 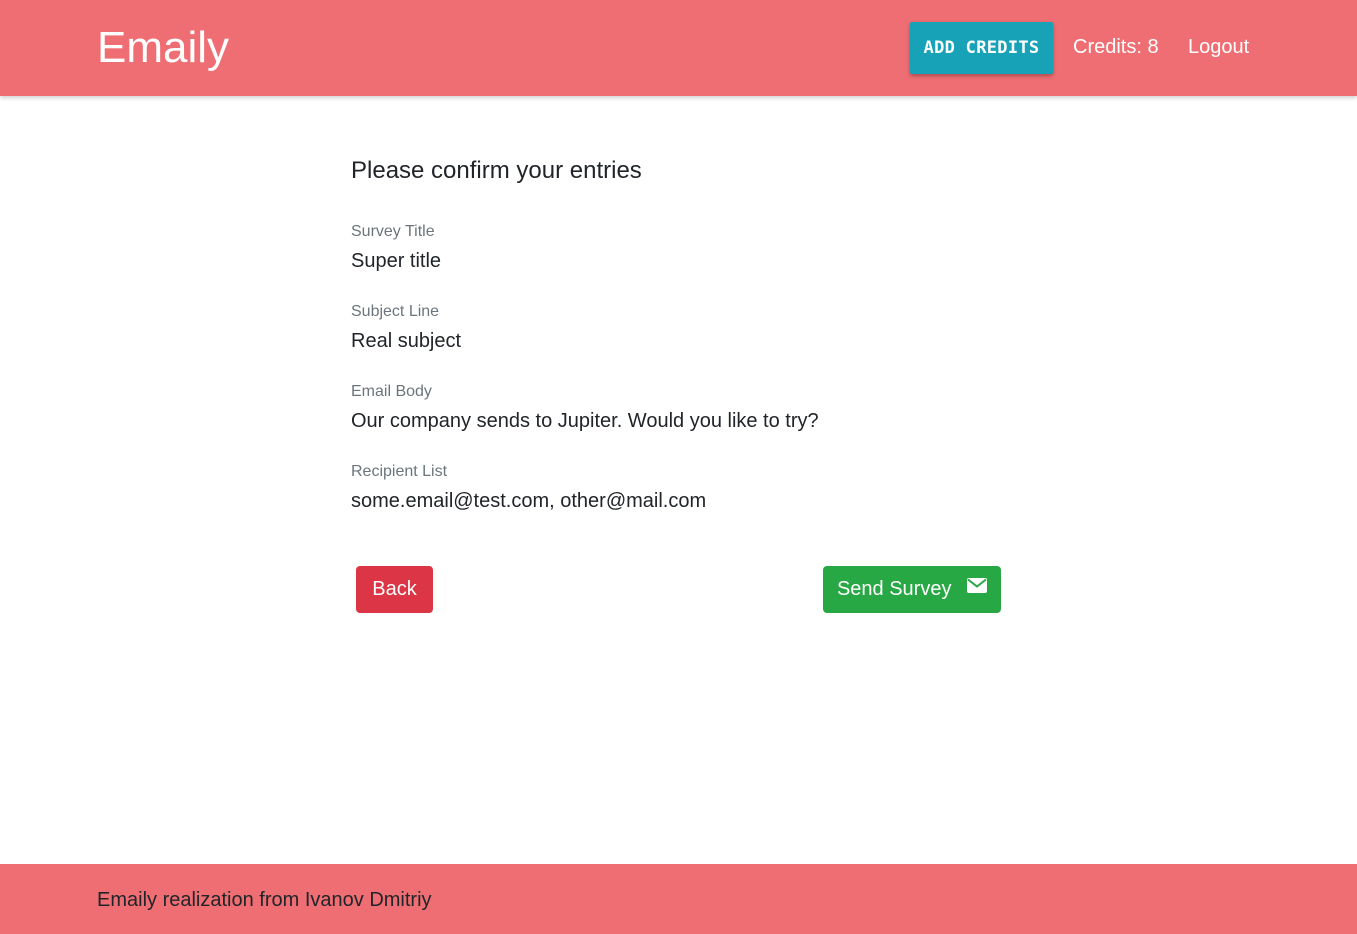 What do you see at coordinates (496, 170) in the screenshot?
I see `page-title: Please confirm your entries` at bounding box center [496, 170].